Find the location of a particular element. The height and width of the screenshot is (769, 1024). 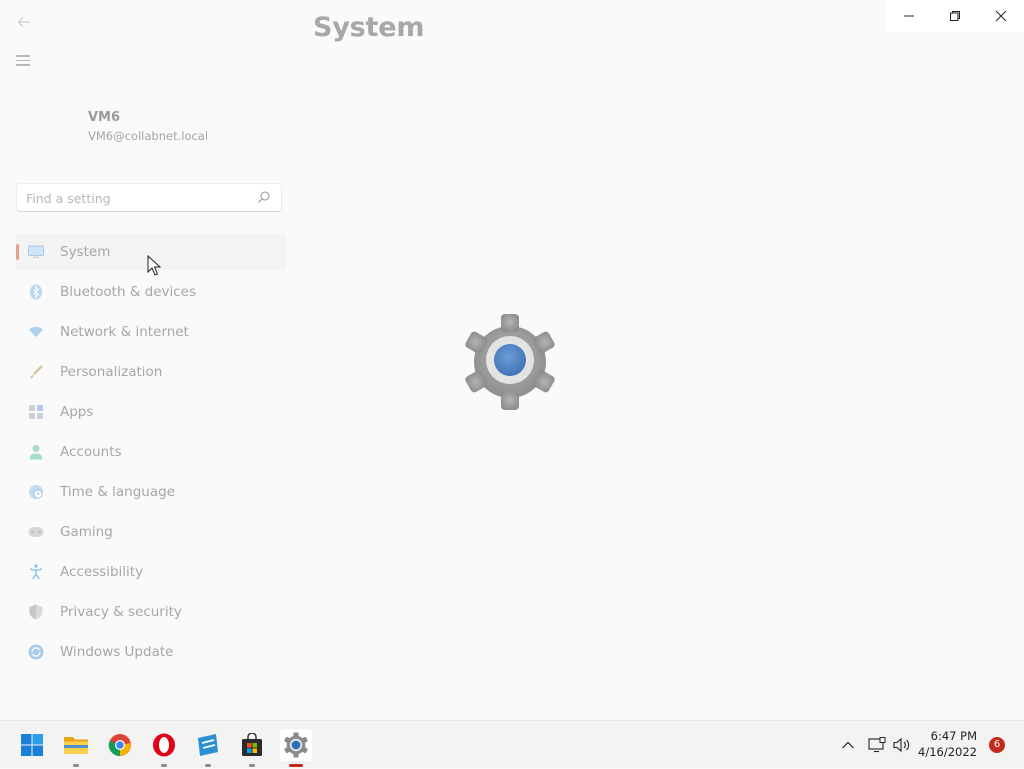

sidebar-item-apps: Apps is located at coordinates (151, 412).